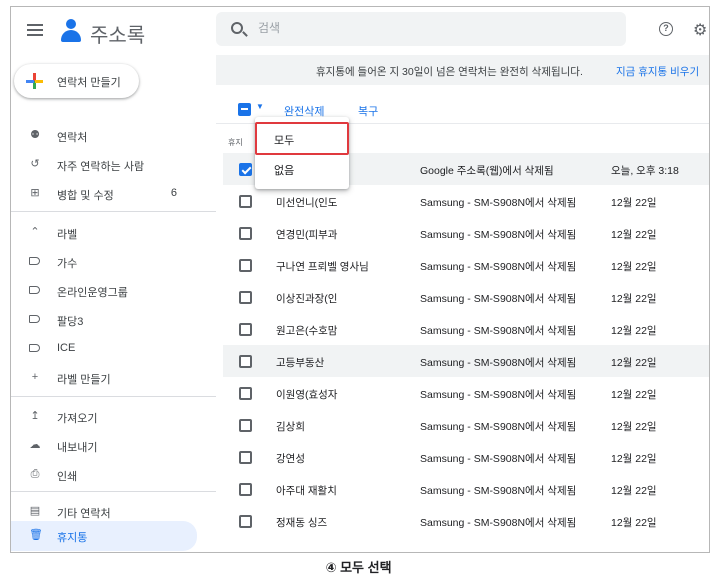 This screenshot has width=717, height=579. What do you see at coordinates (113, 211) in the screenshot?
I see `divider` at bounding box center [113, 211].